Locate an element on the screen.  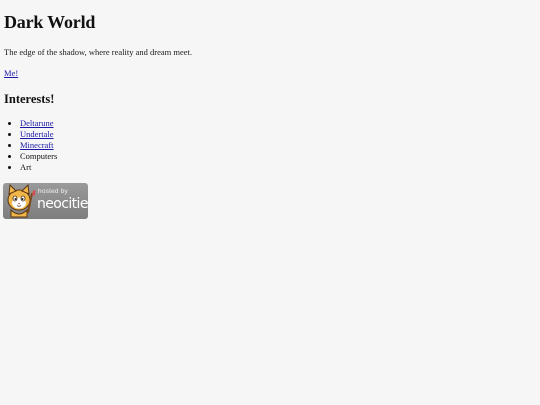
interest-text-art: Art is located at coordinates (26, 167).